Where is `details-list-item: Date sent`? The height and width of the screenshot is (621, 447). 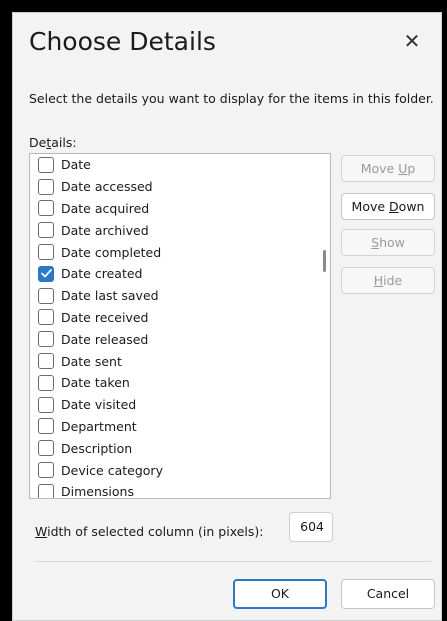 details-list-item: Date sent is located at coordinates (180, 361).